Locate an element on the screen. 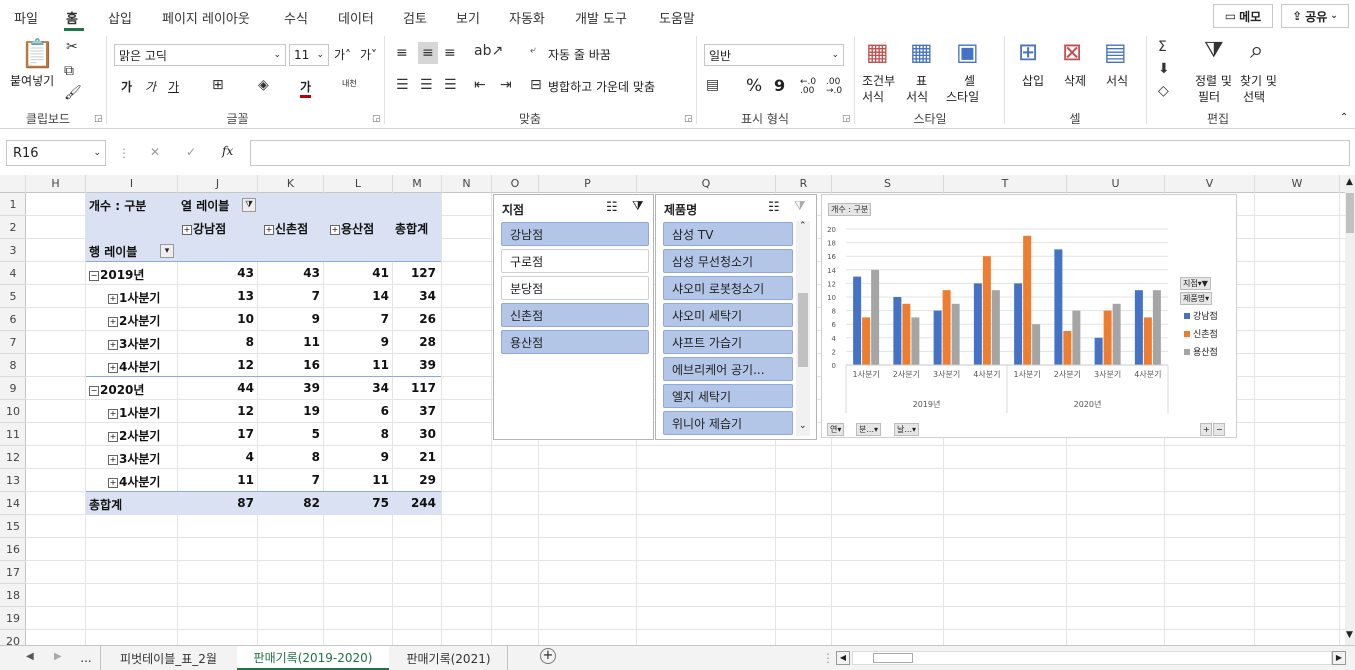 The height and width of the screenshot is (670, 1355). horizontal-scrollbar is located at coordinates (1092, 658).